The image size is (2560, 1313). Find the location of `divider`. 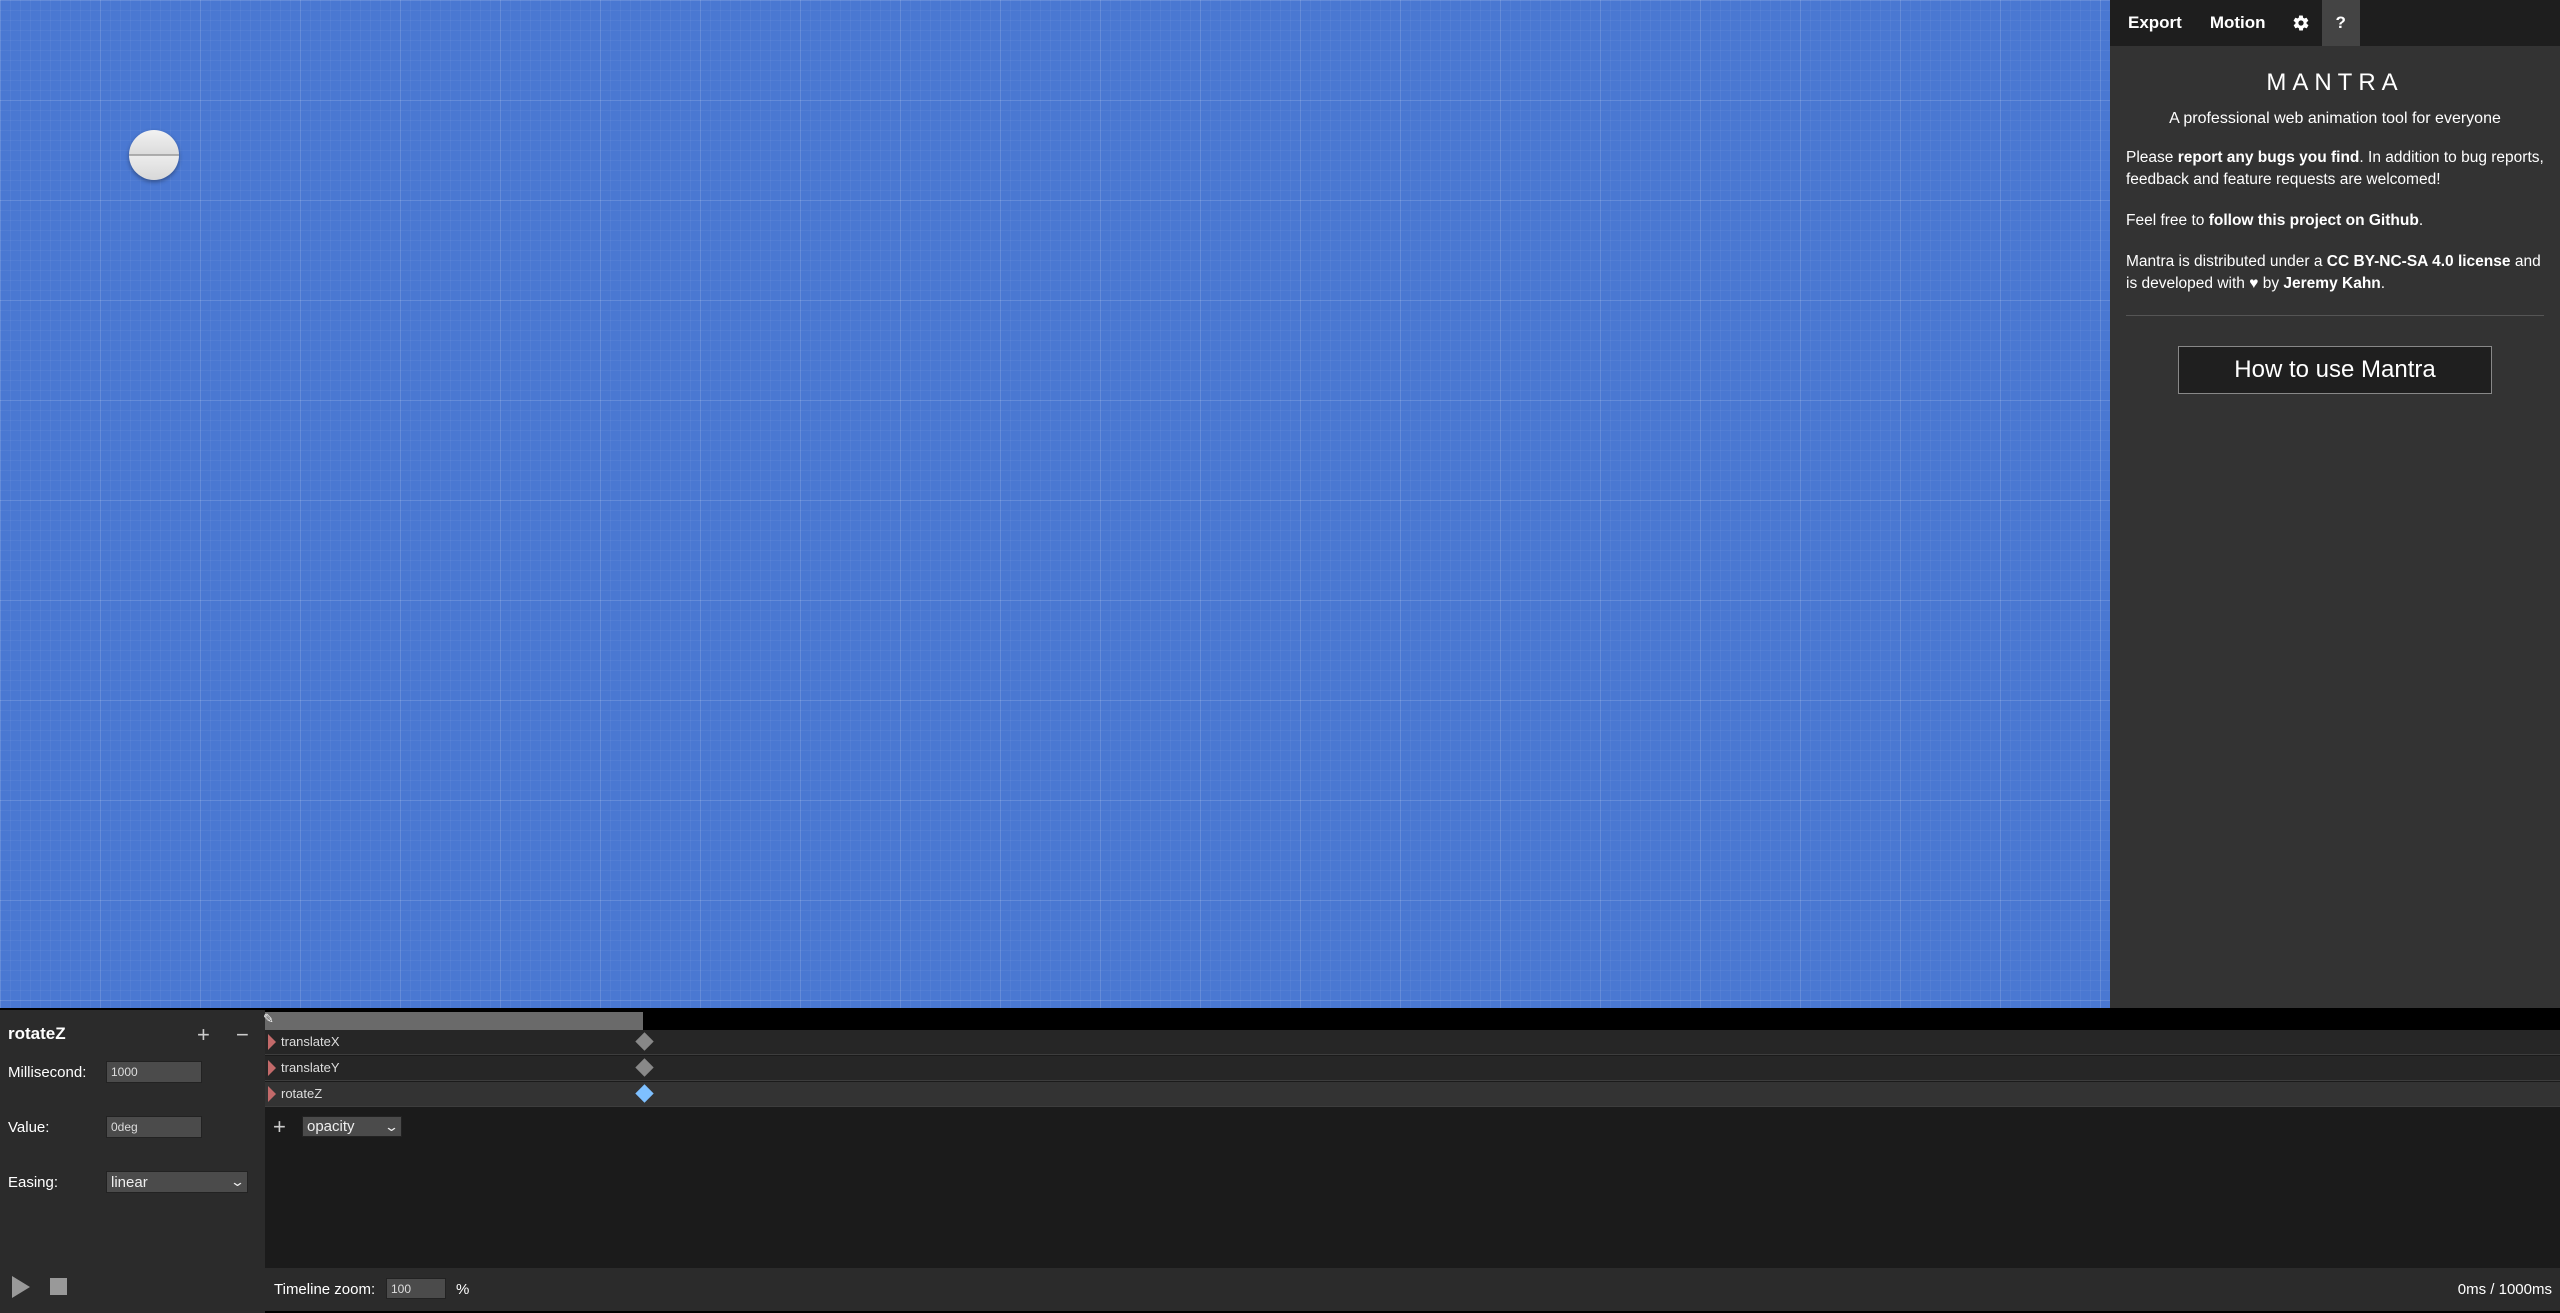

divider is located at coordinates (2335, 315).